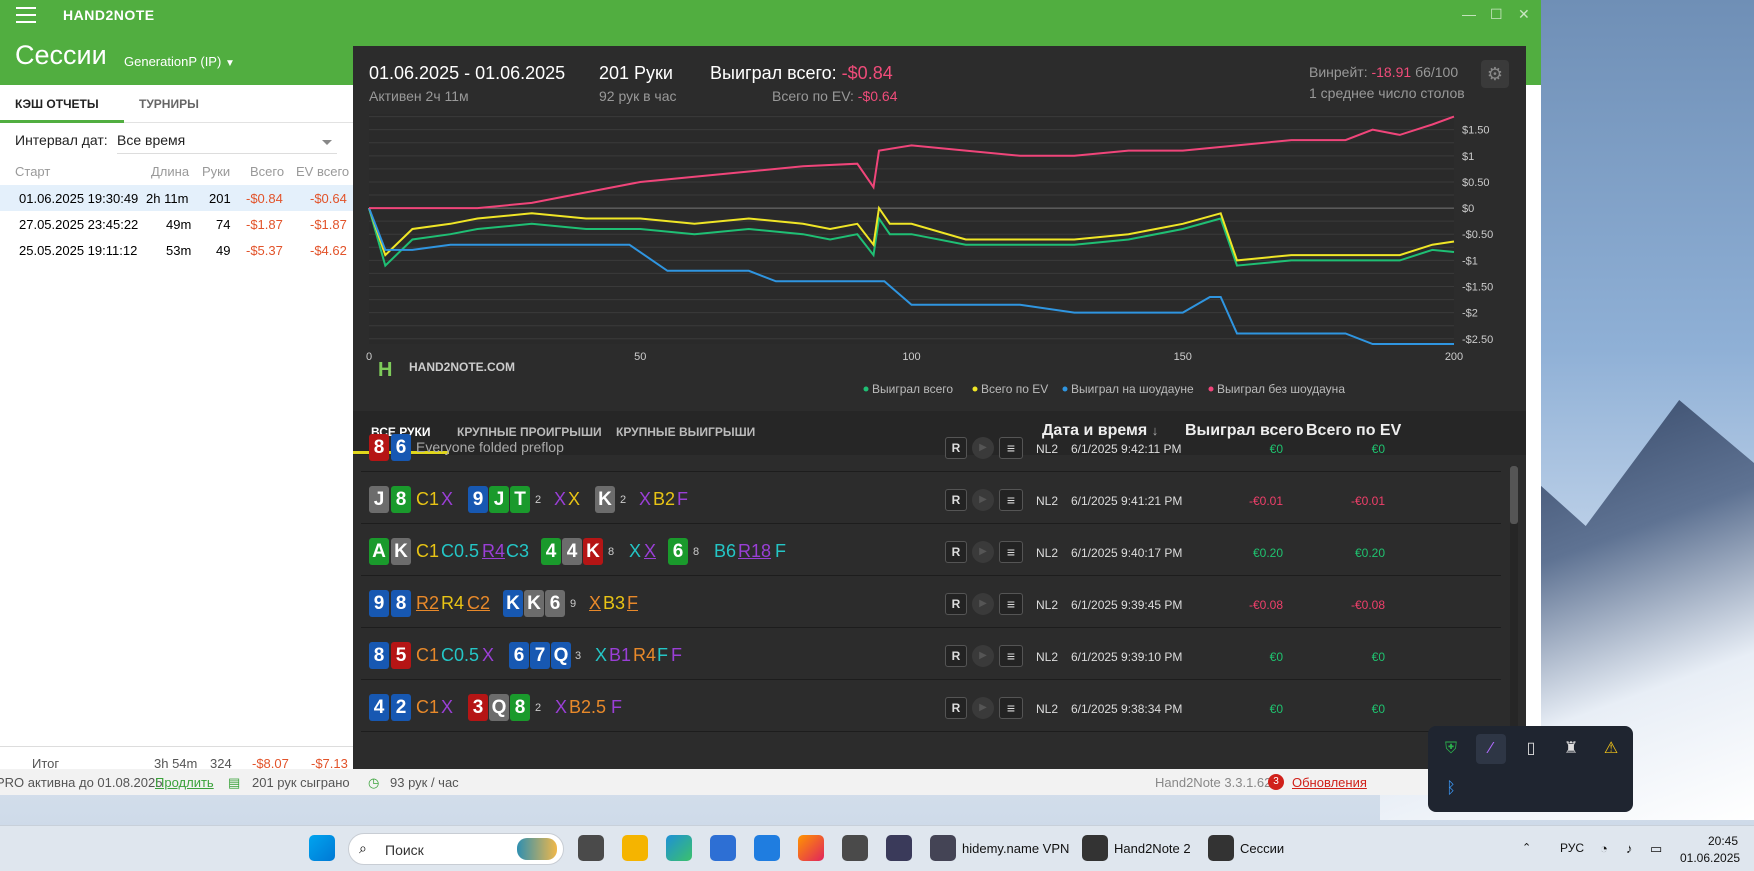  I want to click on language-indicator: РУС, so click(1572, 848).